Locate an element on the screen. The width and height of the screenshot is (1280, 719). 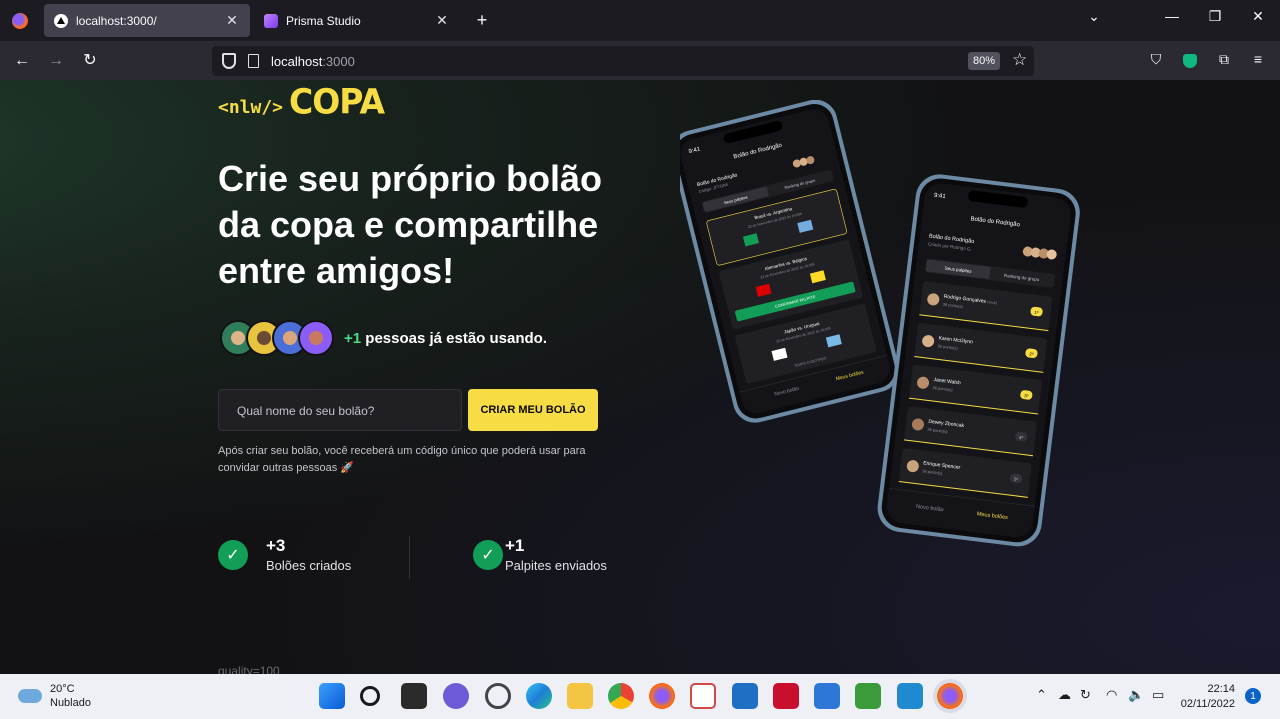
extension-shield-icon is located at coordinates (1190, 61).